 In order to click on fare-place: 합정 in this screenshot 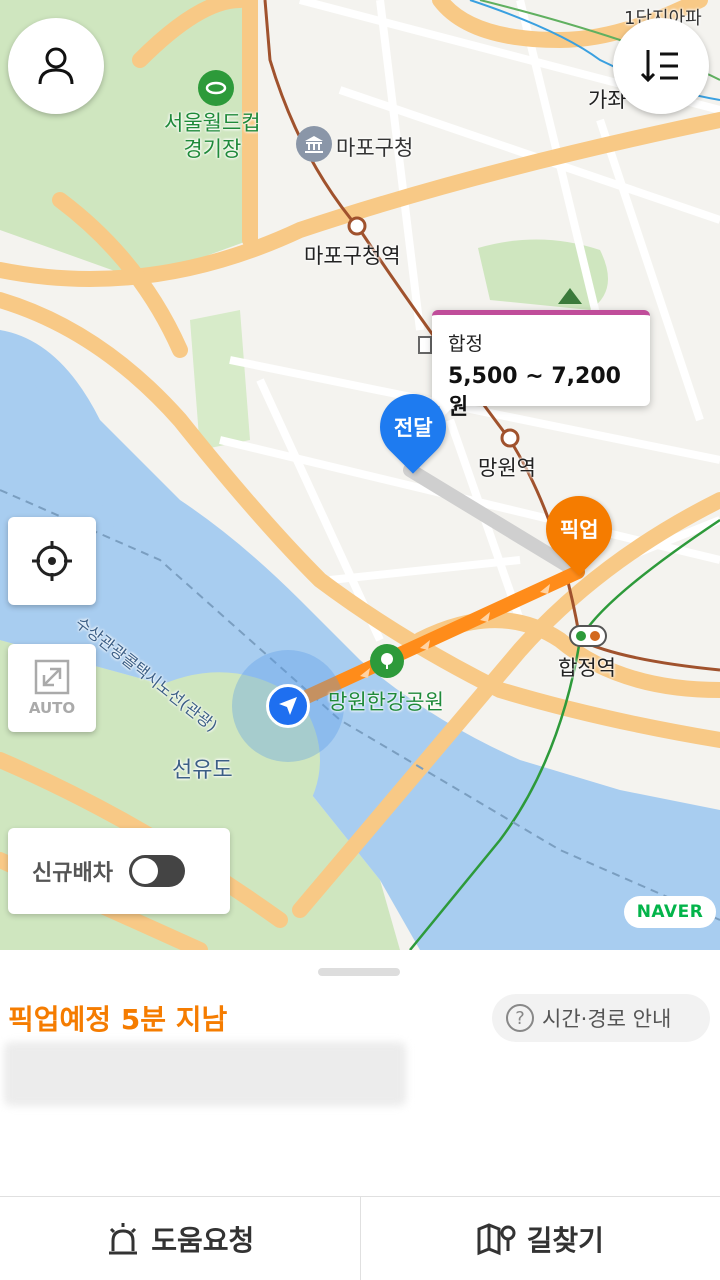, I will do `click(465, 344)`.